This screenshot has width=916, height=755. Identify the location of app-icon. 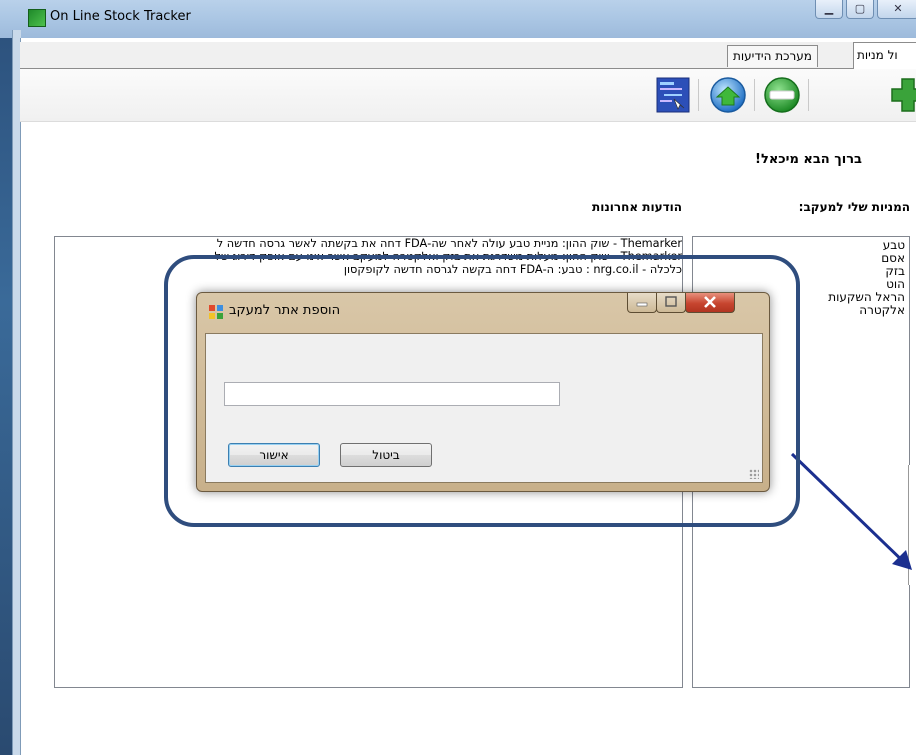
(37, 18).